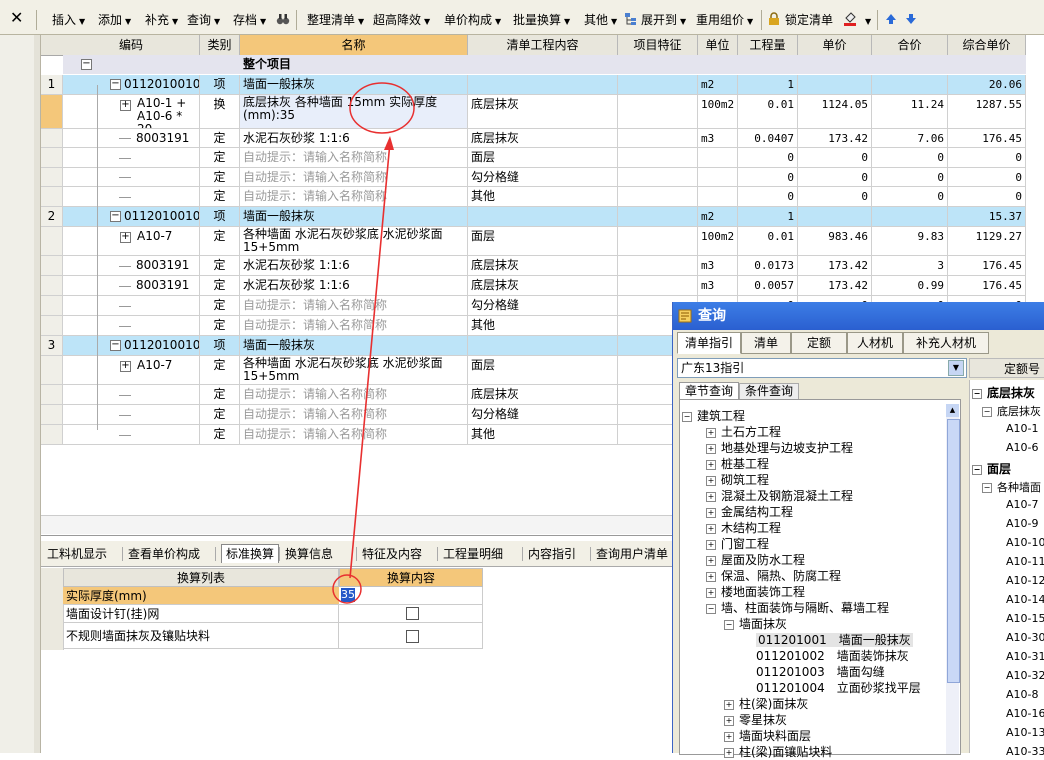 This screenshot has height=760, width=1044. Describe the element at coordinates (115, 345) in the screenshot. I see `collapse-row-icon: −` at that location.